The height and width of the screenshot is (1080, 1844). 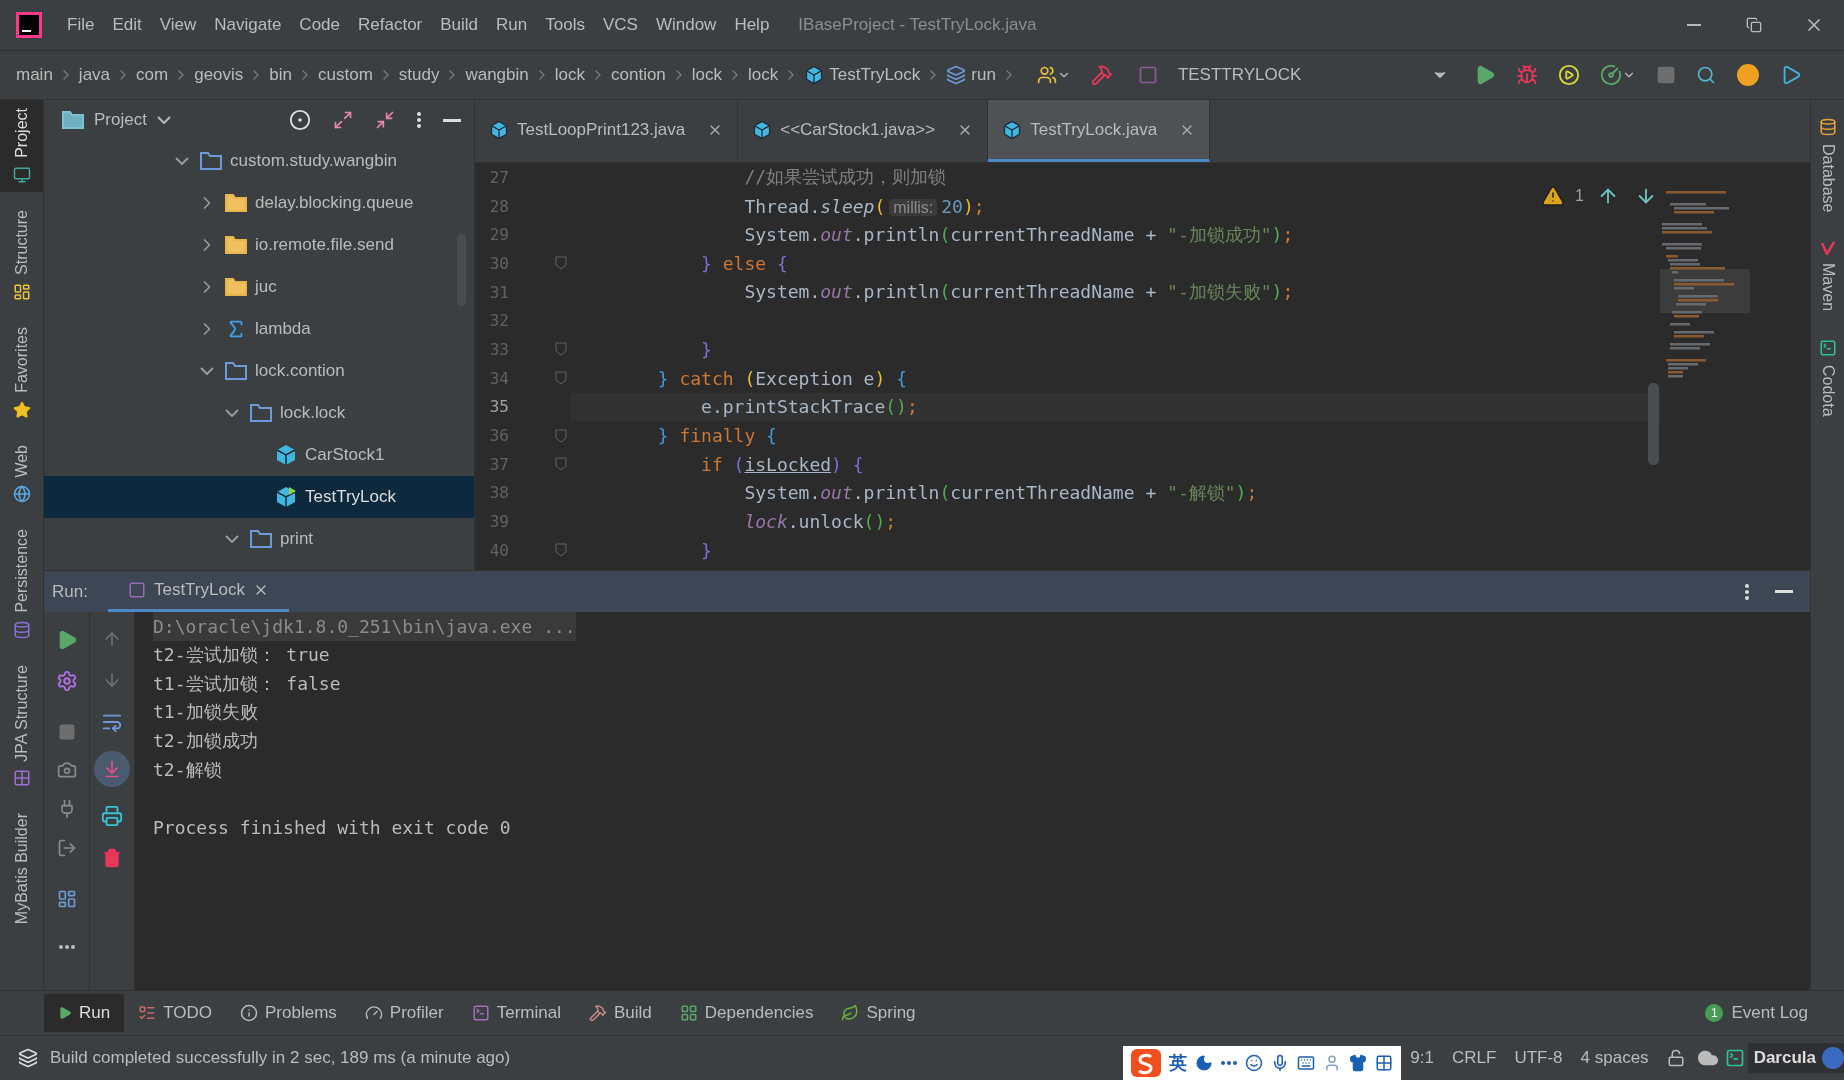 What do you see at coordinates (512, 25) in the screenshot?
I see `menu-item: Run` at bounding box center [512, 25].